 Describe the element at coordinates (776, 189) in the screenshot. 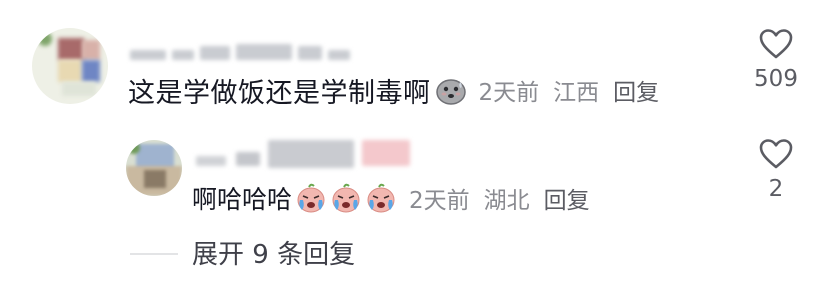

I see `reply-like-count: 2` at that location.